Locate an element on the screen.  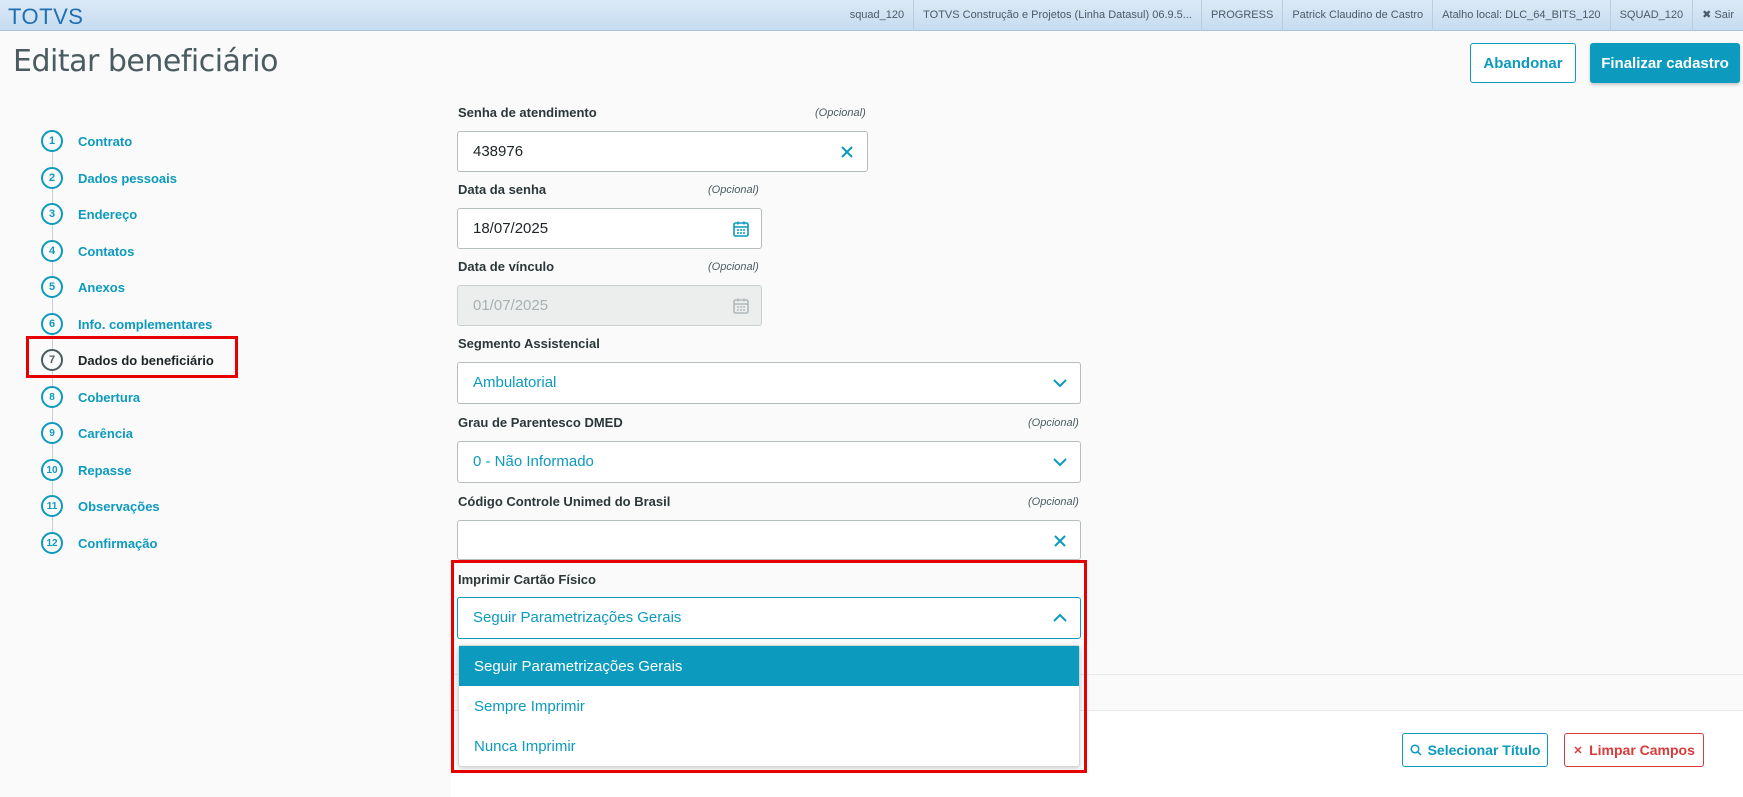
page-title: Editar beneficiário is located at coordinates (145, 61).